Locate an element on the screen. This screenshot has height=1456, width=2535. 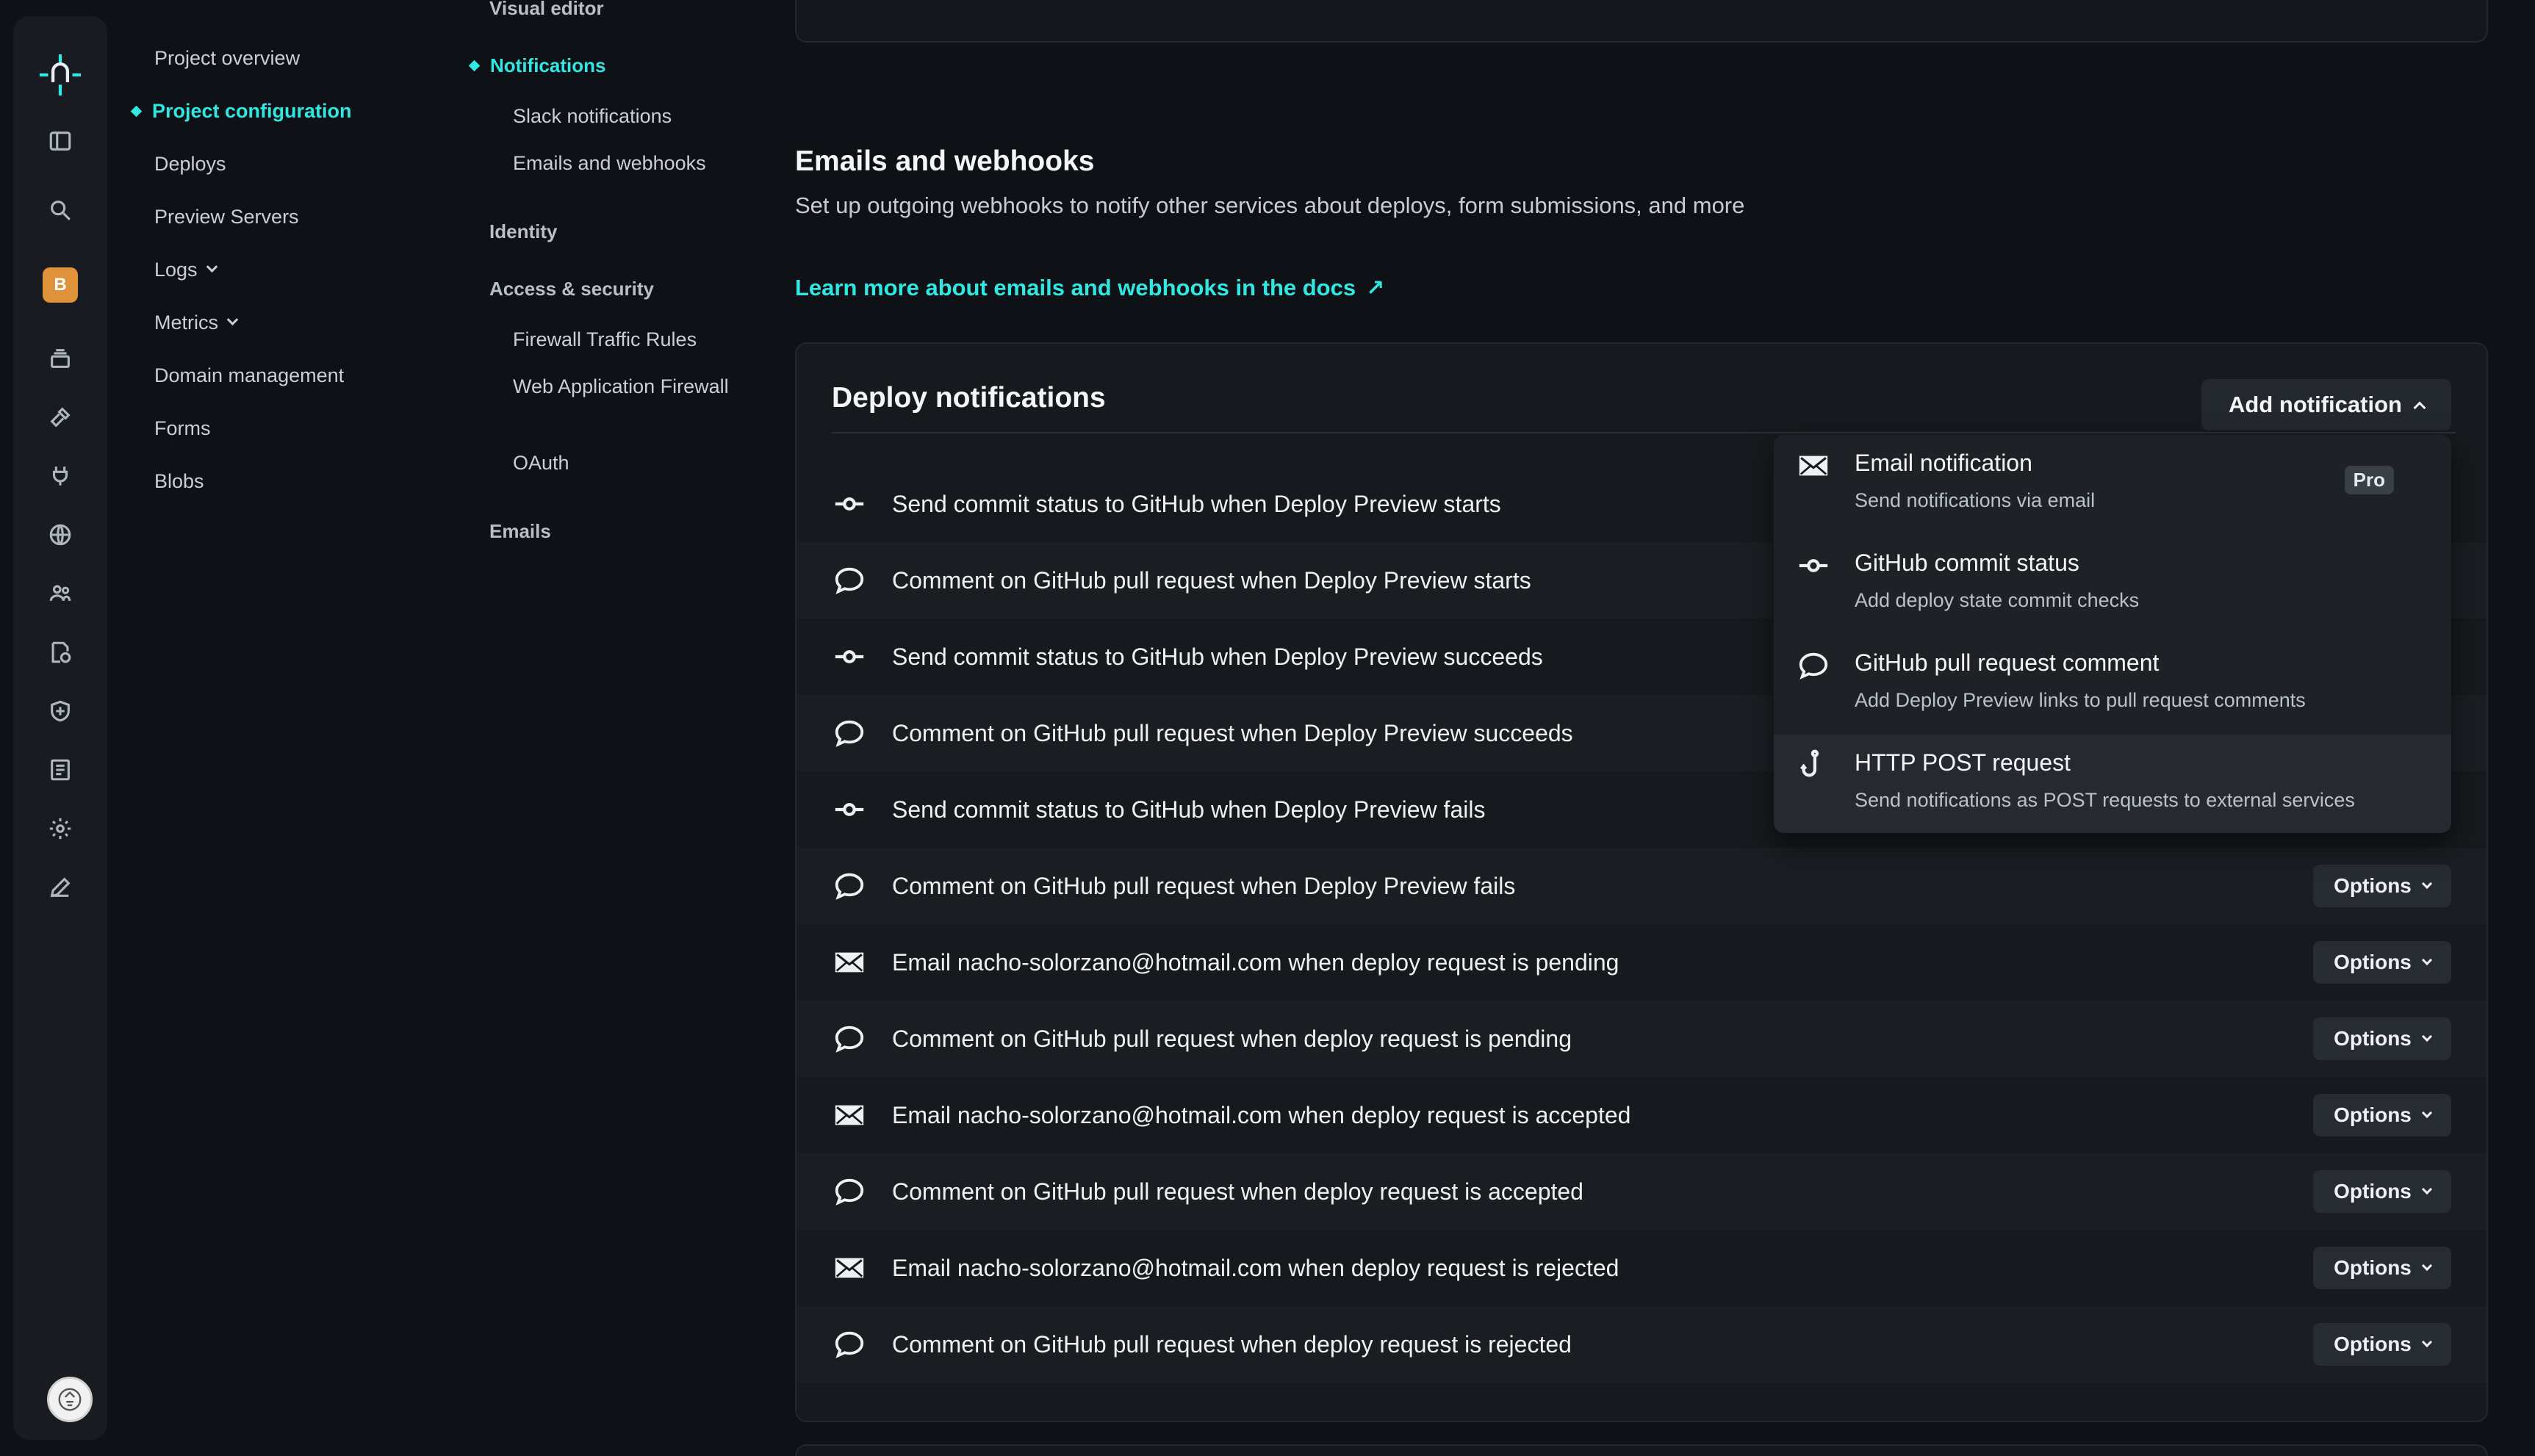
search-icon is located at coordinates (60, 210).